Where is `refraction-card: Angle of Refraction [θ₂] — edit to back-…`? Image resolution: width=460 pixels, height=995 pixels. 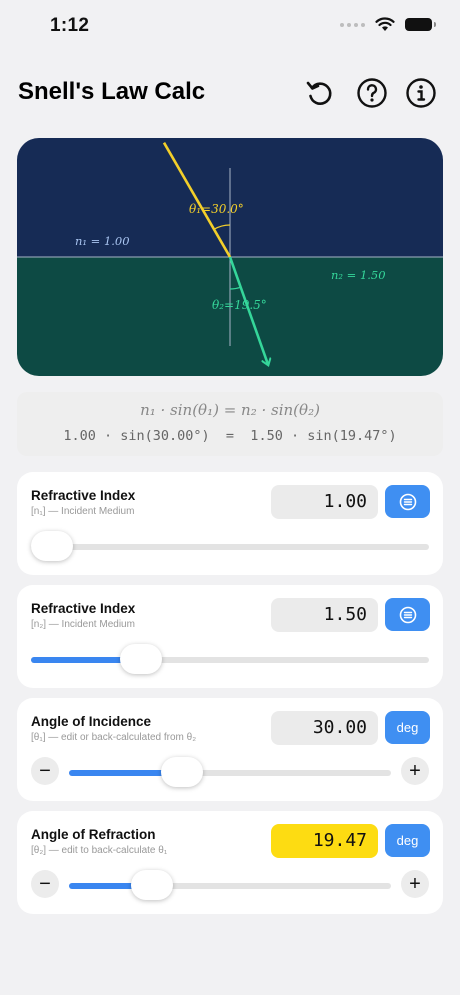
refraction-card: Angle of Refraction [θ₂] — edit to back-… is located at coordinates (230, 862).